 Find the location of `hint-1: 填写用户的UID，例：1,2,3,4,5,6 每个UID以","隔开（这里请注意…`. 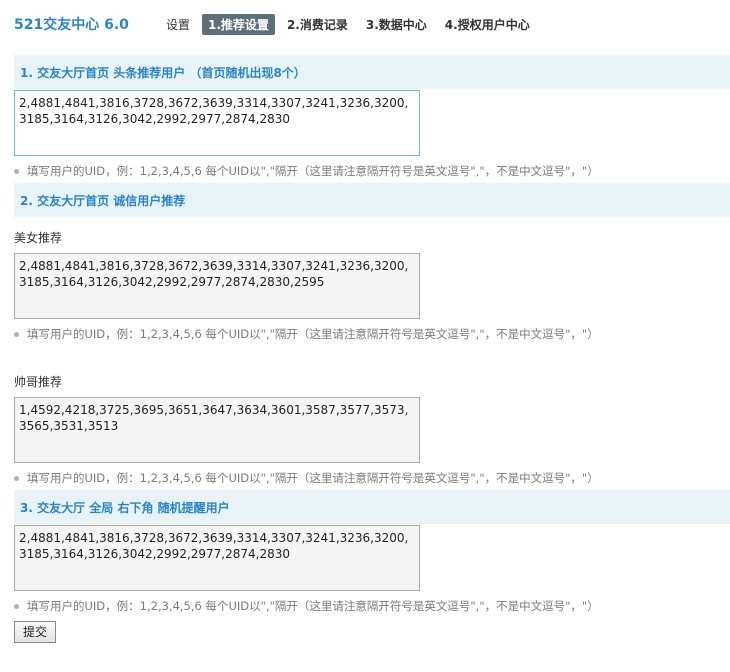

hint-1: 填写用户的UID，例：1,2,3,4,5,6 每个UID以","隔开（这里请注意… is located at coordinates (306, 171).